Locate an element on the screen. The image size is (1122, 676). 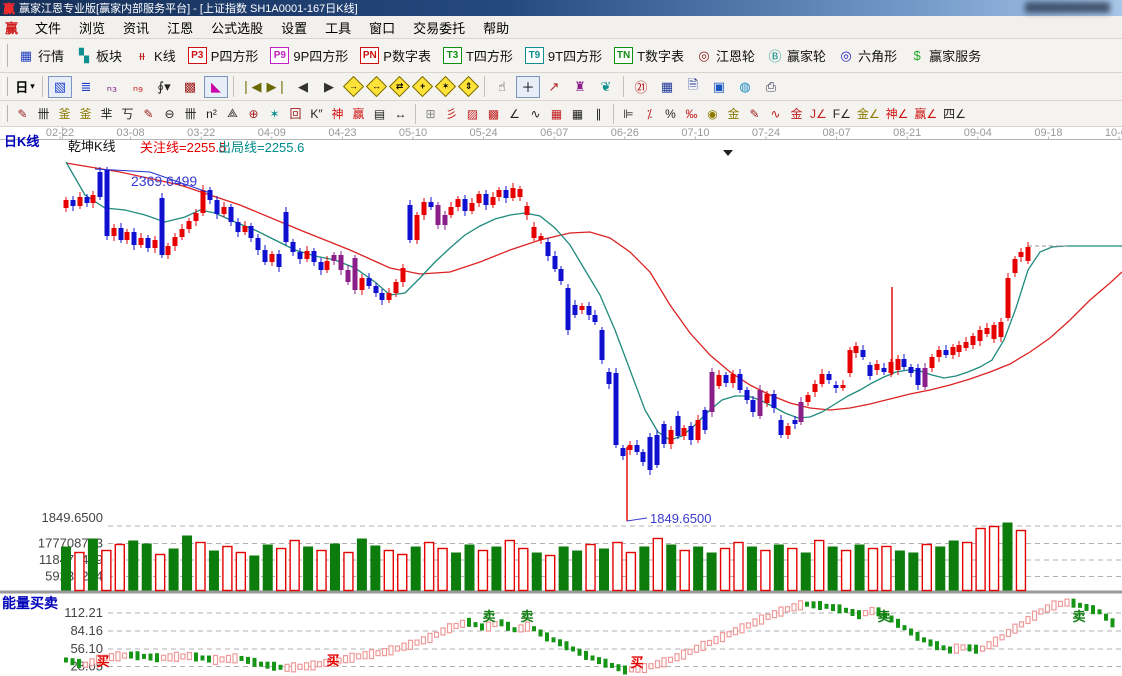
draw-pen: ✎ is located at coordinates (22, 114).